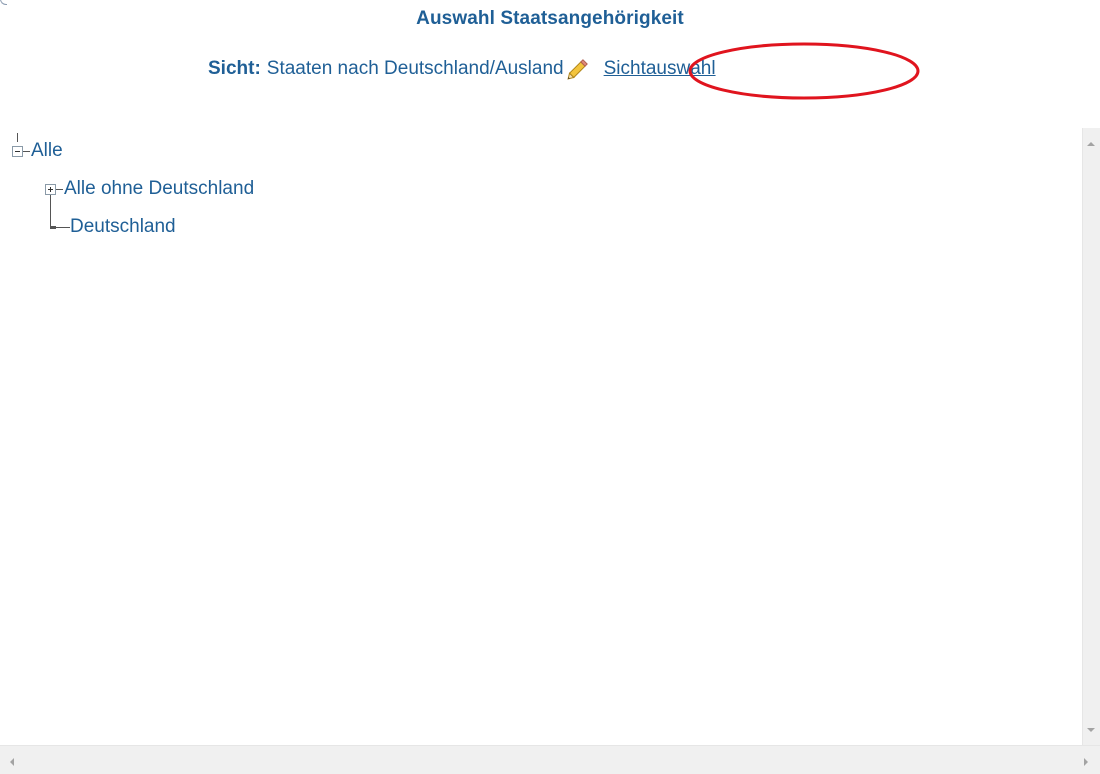 The width and height of the screenshot is (1100, 774). Describe the element at coordinates (550, 759) in the screenshot. I see `horizontal-scrollbar` at that location.